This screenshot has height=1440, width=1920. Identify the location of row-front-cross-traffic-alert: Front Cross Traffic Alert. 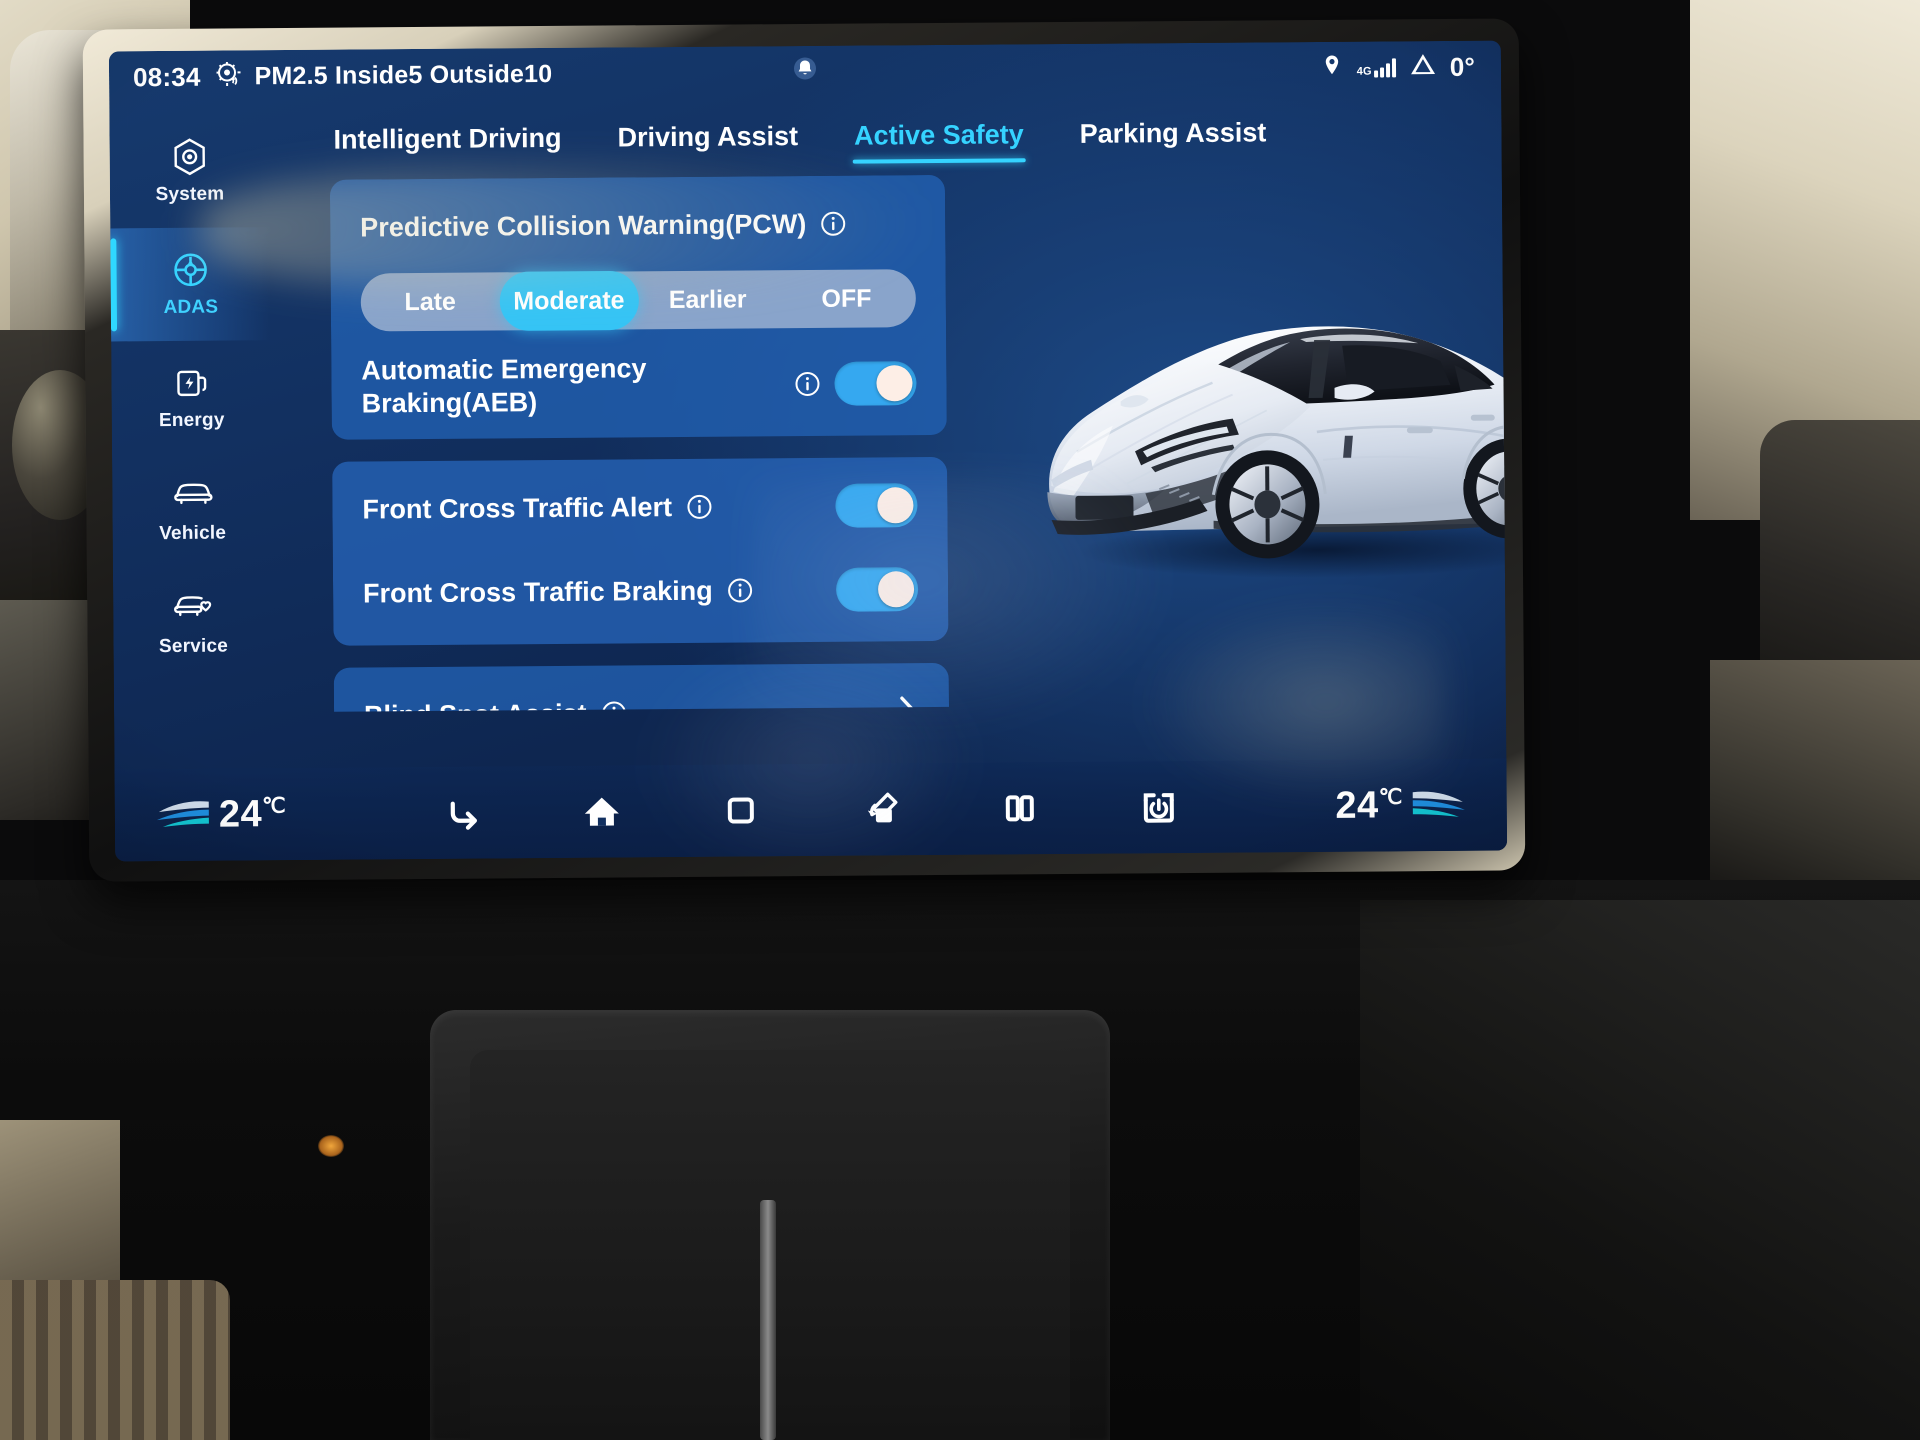
(640, 507).